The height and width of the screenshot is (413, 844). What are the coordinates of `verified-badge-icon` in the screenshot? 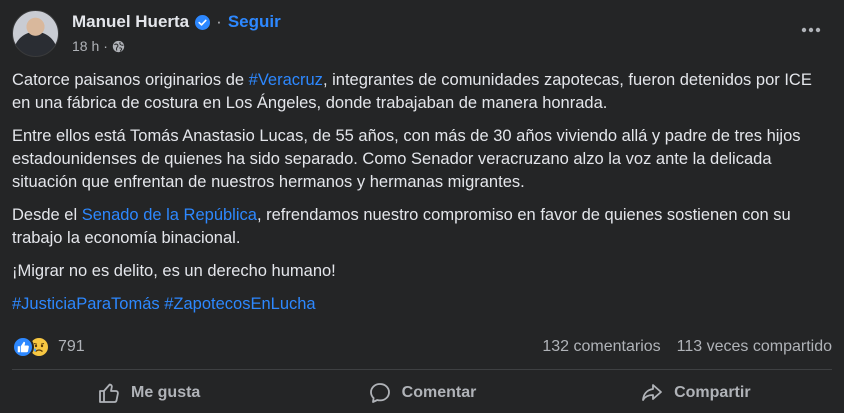 It's located at (203, 22).